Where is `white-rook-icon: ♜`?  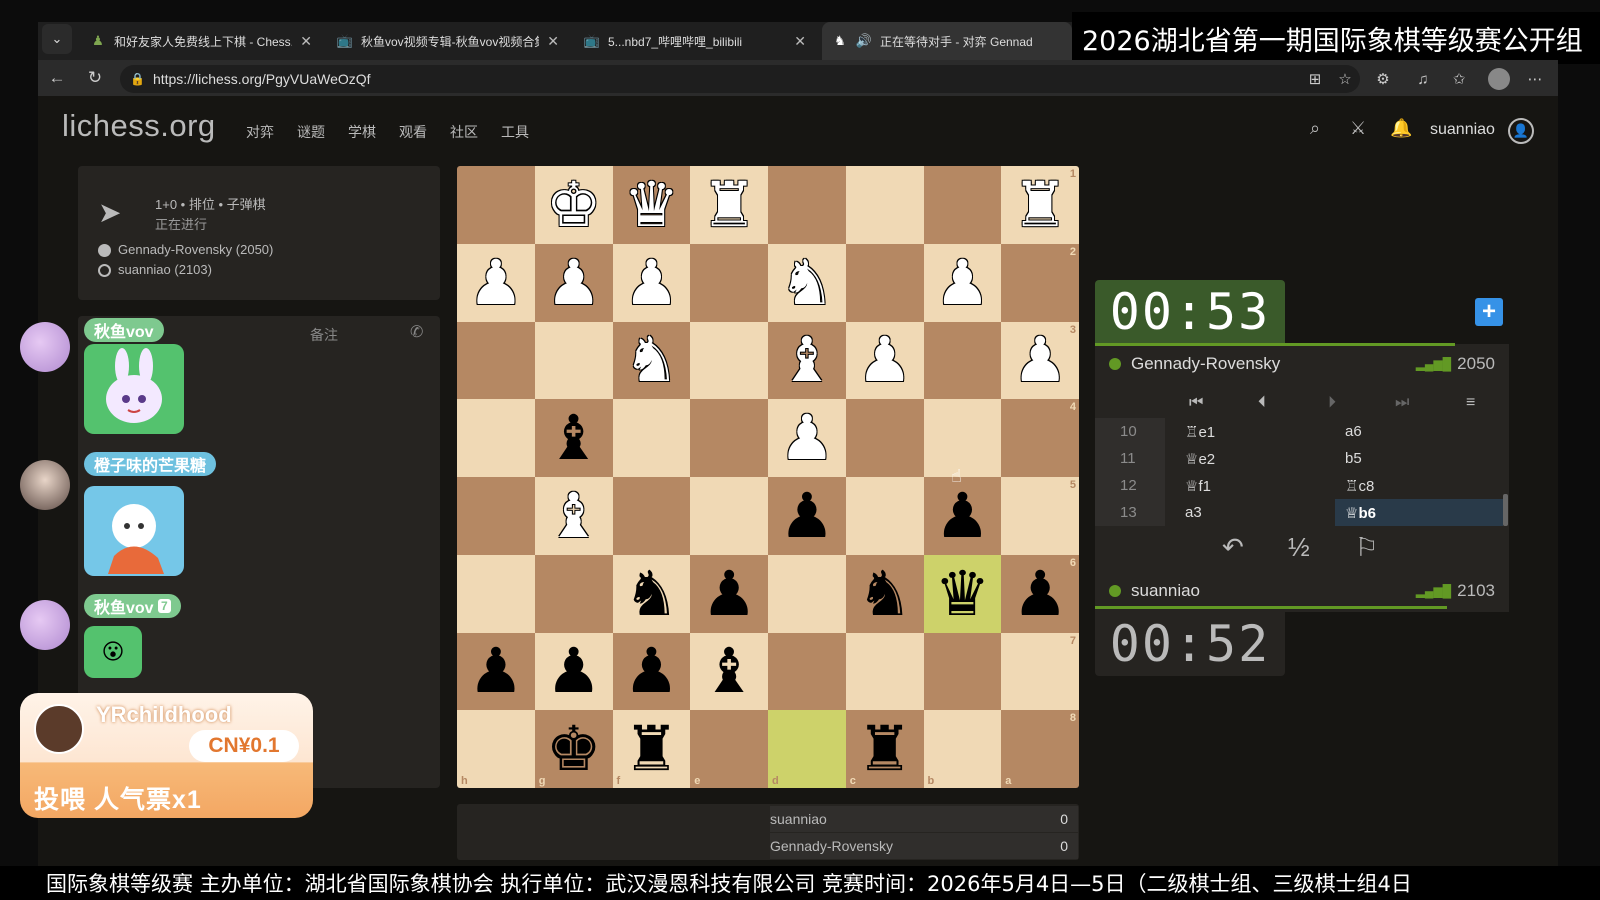
white-rook-icon: ♜ is located at coordinates (729, 204).